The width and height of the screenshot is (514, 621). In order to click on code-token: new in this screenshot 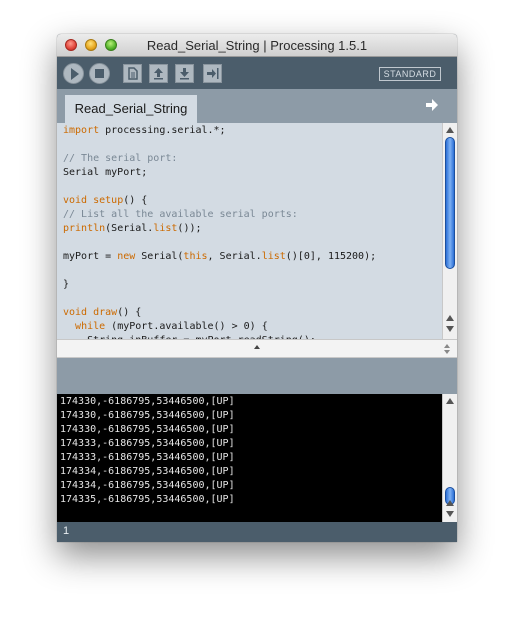, I will do `click(126, 256)`.